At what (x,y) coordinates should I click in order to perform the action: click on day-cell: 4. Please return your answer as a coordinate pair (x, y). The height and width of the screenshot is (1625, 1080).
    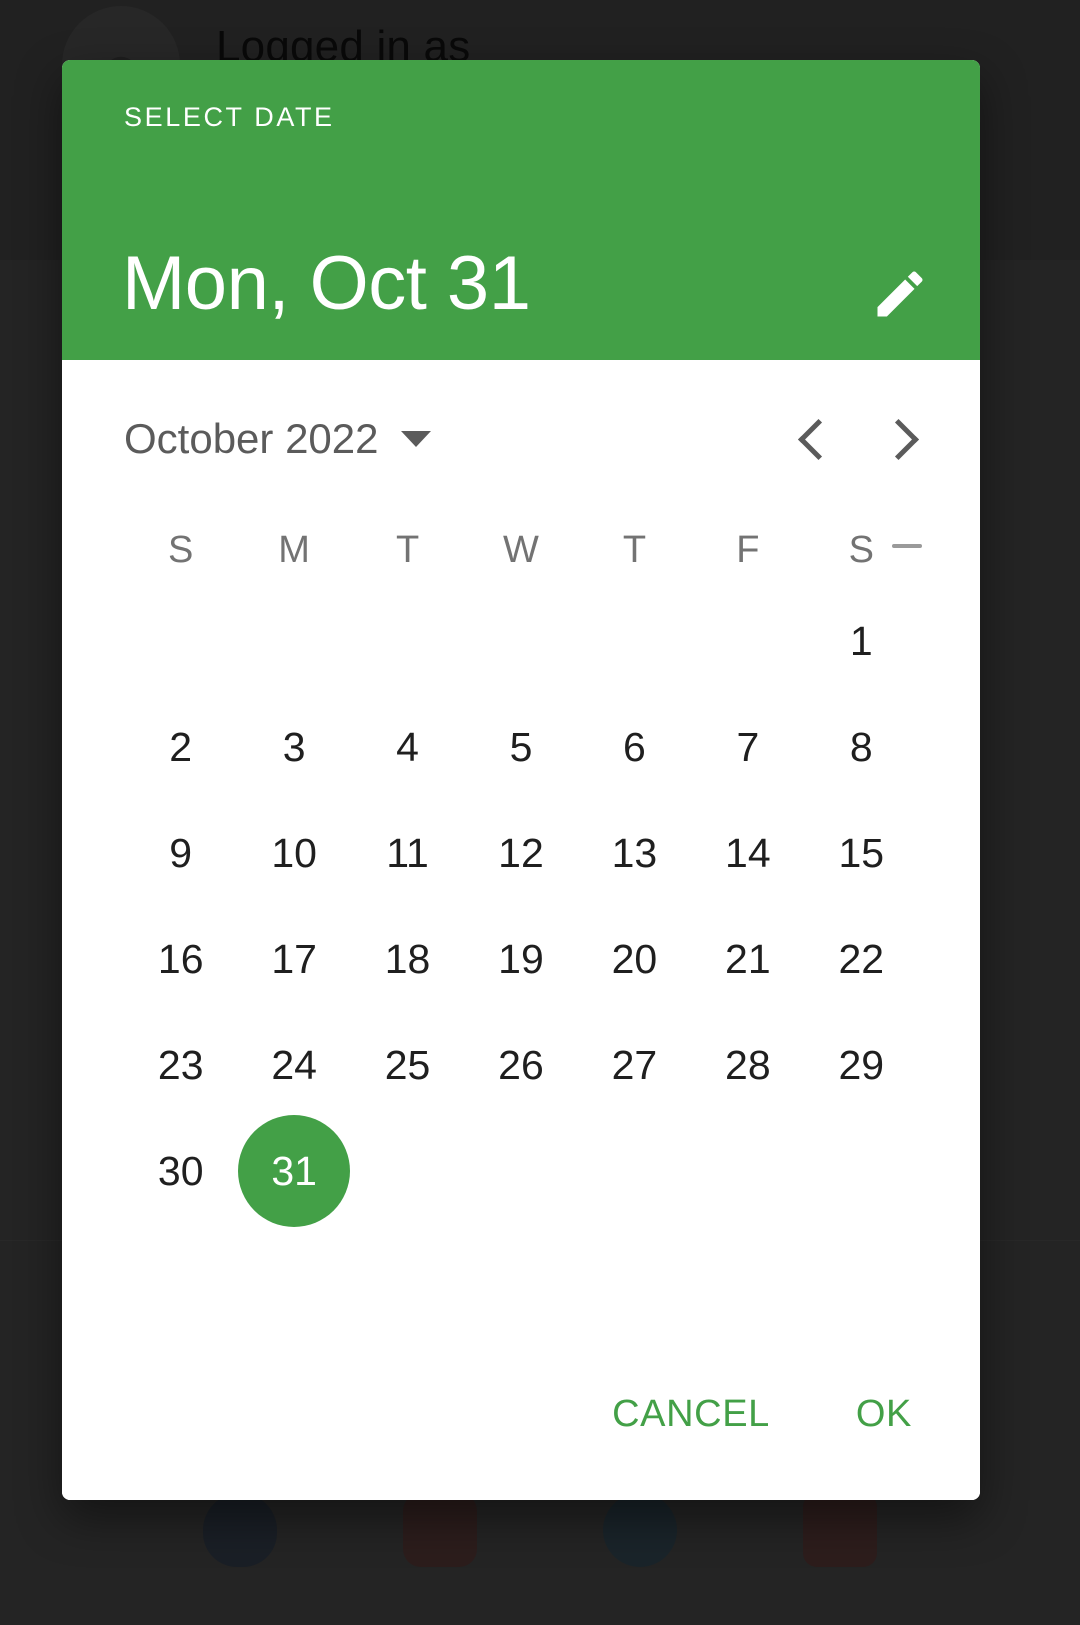
    Looking at the image, I should click on (407, 747).